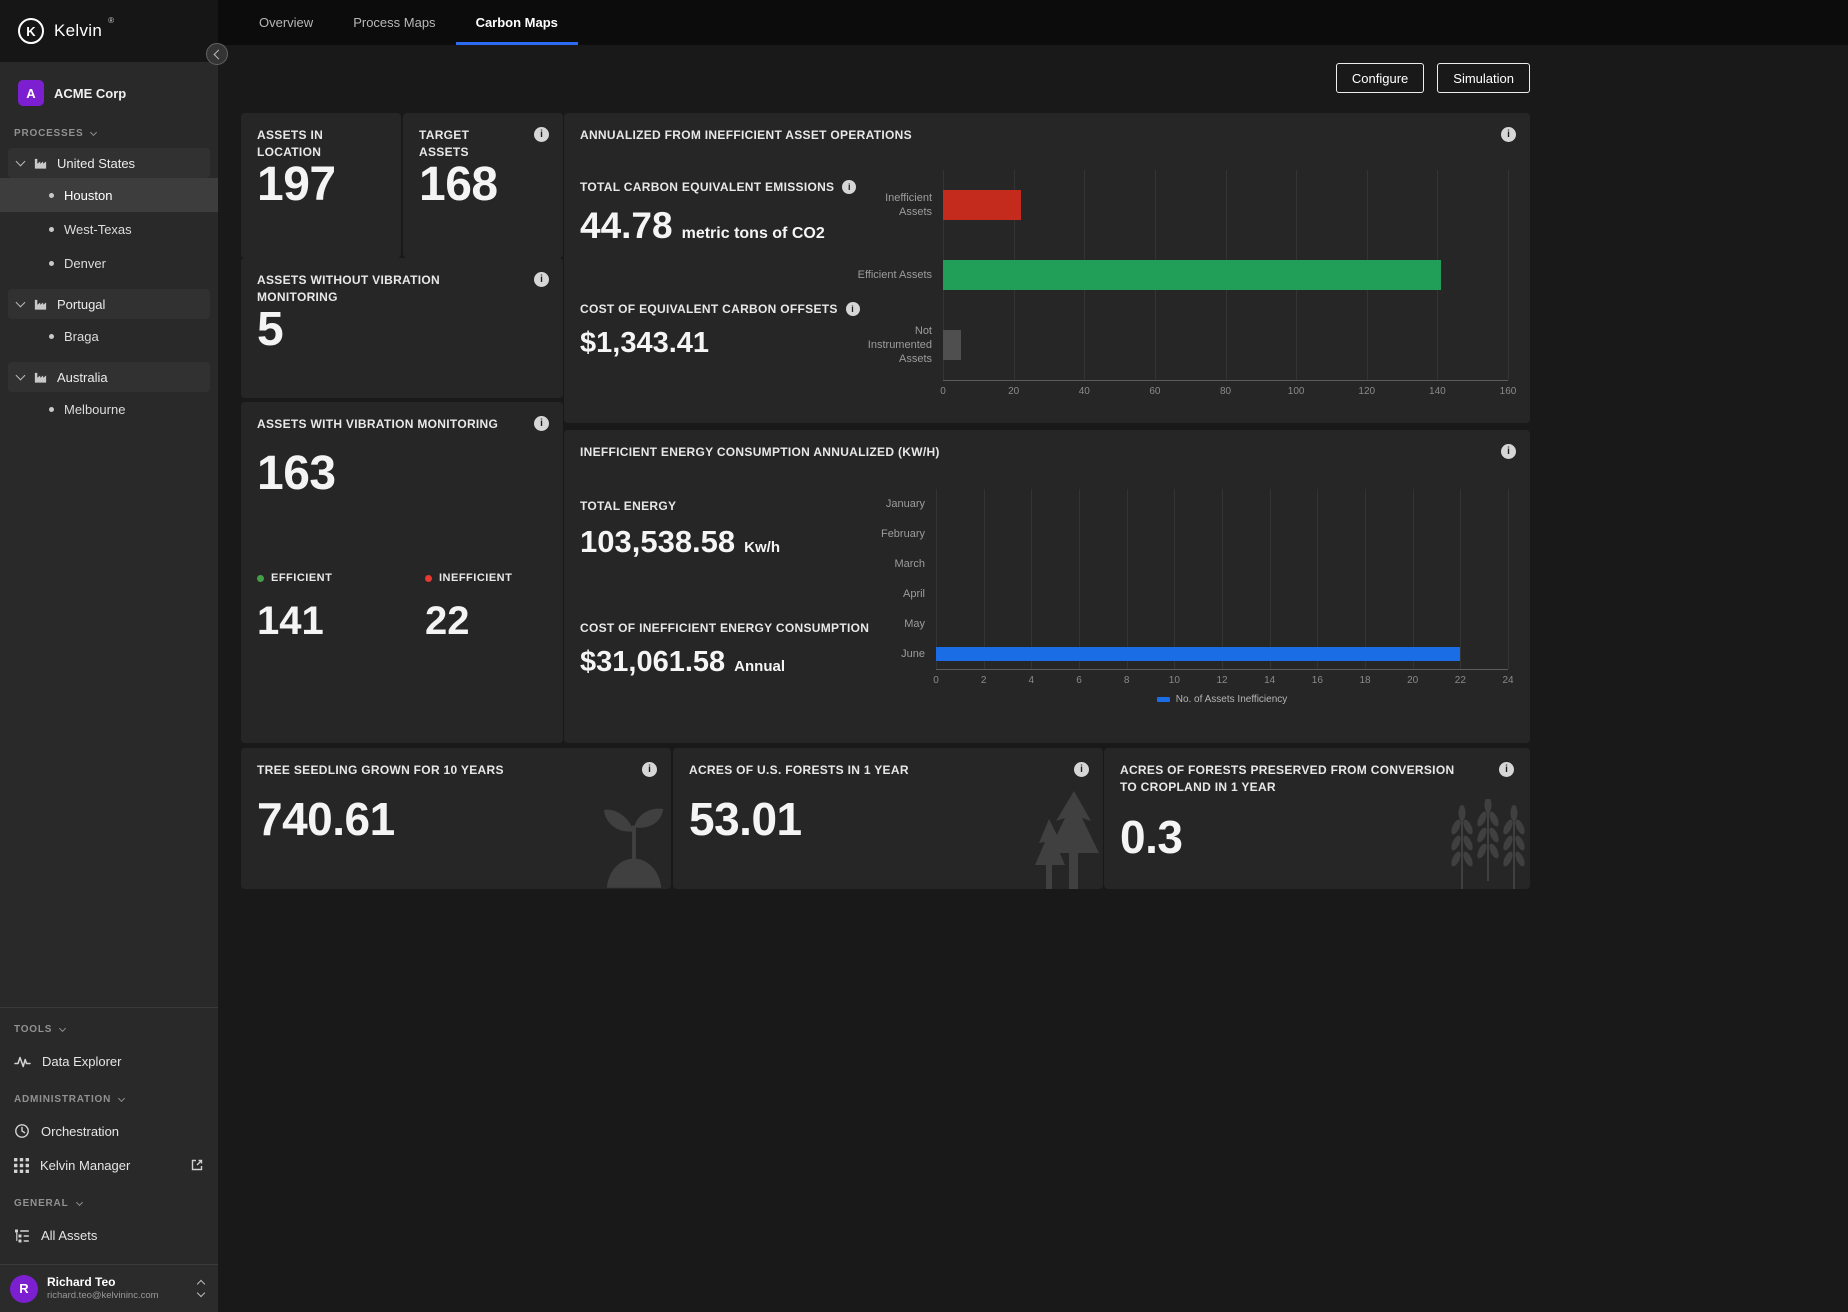  Describe the element at coordinates (63, 1099) in the screenshot. I see `administration-label-text: ADMINISTRATION` at that location.